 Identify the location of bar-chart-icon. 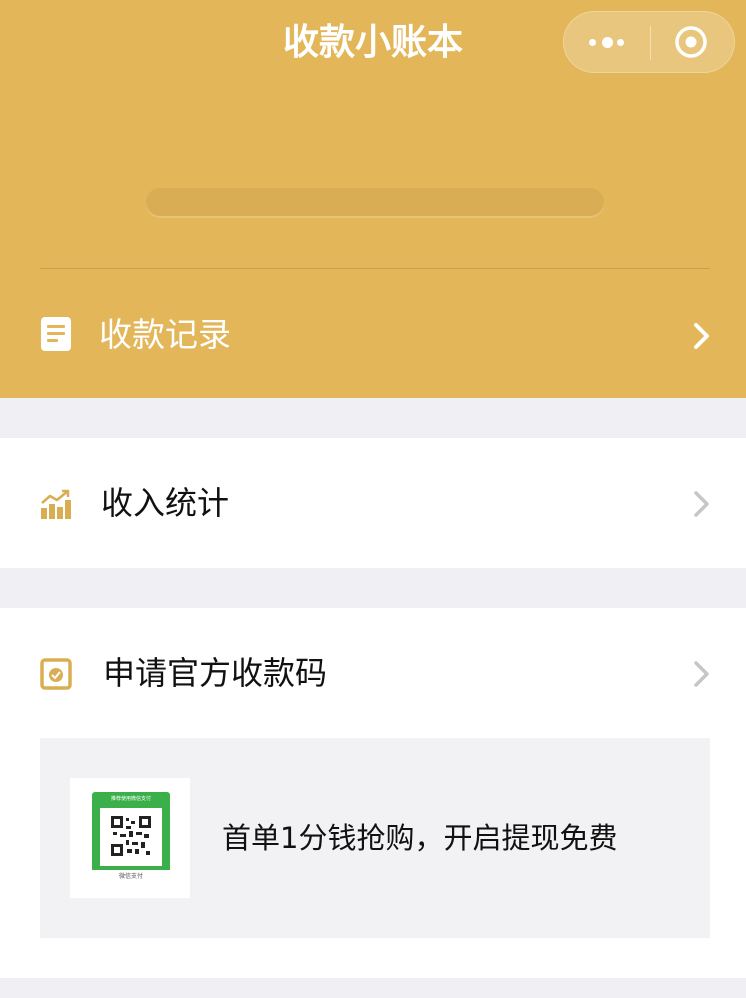
(56, 504).